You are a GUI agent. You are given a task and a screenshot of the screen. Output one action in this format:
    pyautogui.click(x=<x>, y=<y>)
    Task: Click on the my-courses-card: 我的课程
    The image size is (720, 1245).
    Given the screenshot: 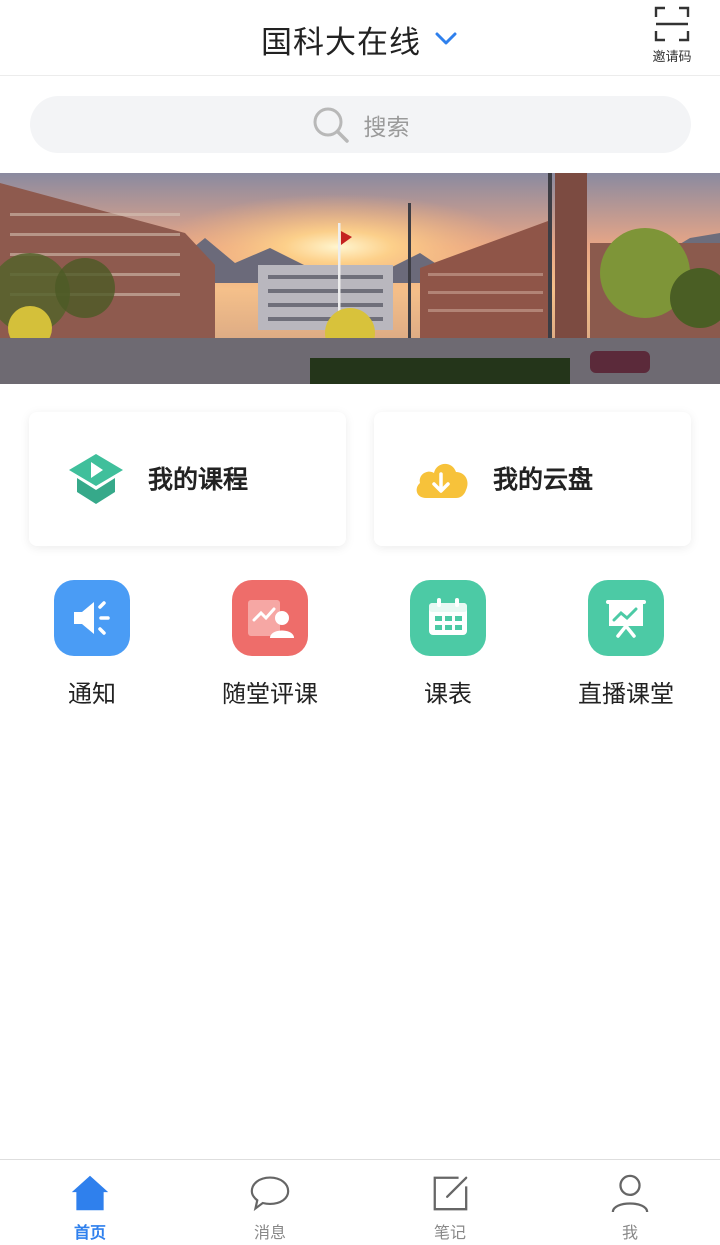 What is the action you would take?
    pyautogui.click(x=187, y=479)
    